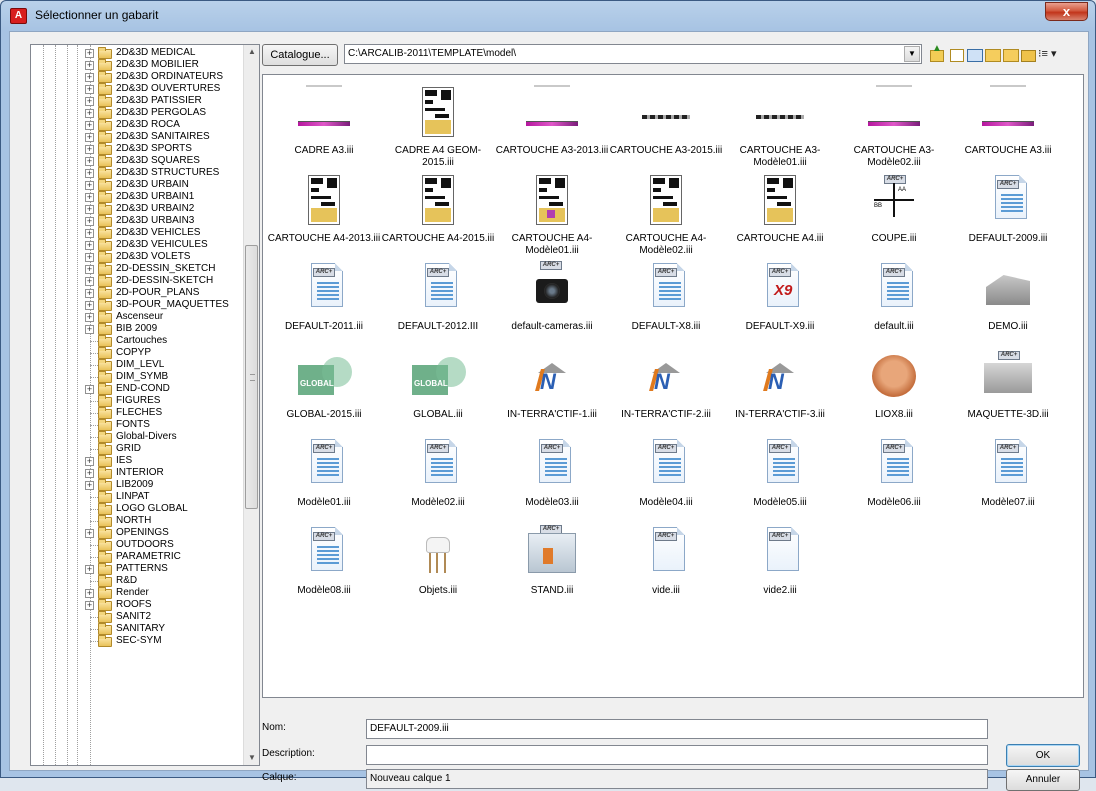  I want to click on tree-item: +2D&3D SANITAIRES, so click(137, 137).